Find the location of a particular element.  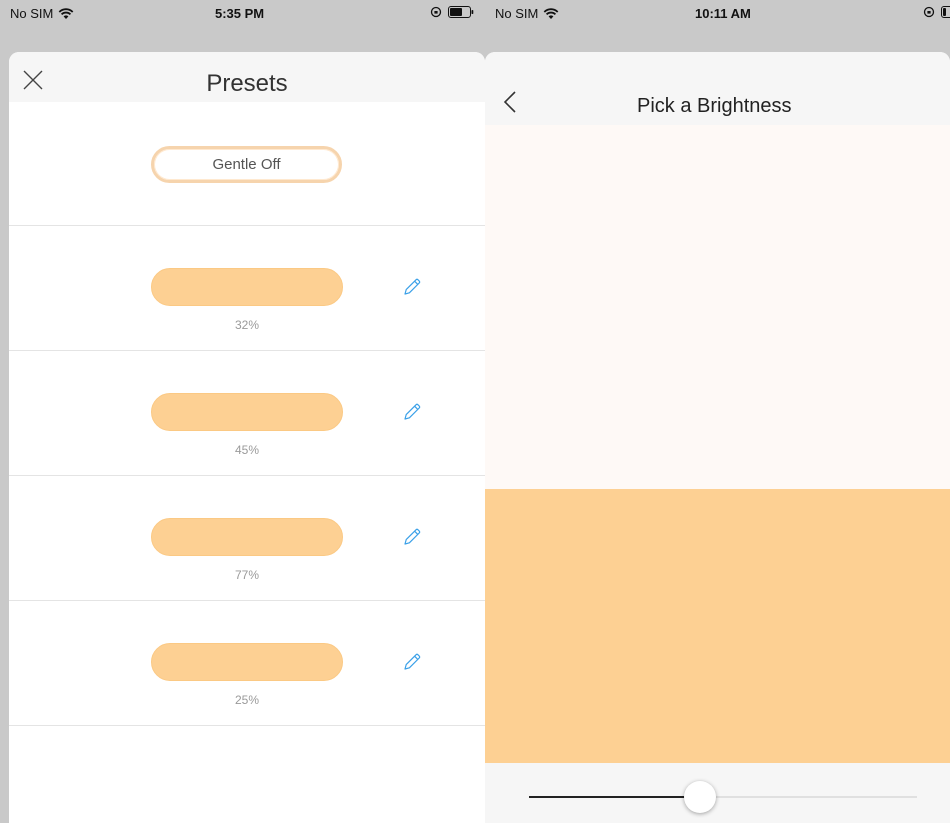

status-time: 5:35 PM is located at coordinates (240, 13).